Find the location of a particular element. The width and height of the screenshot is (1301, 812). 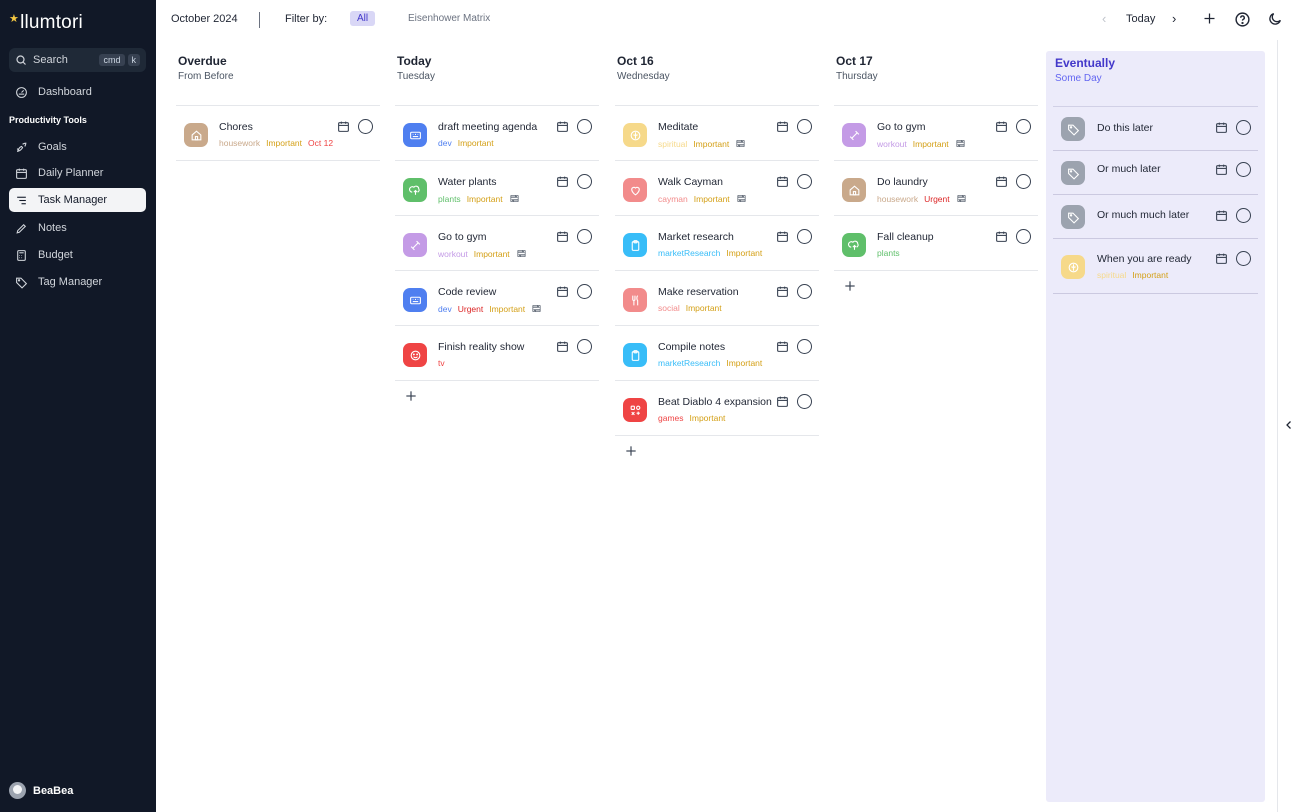

task-card: Meditate spiritual Important is located at coordinates (717, 133).